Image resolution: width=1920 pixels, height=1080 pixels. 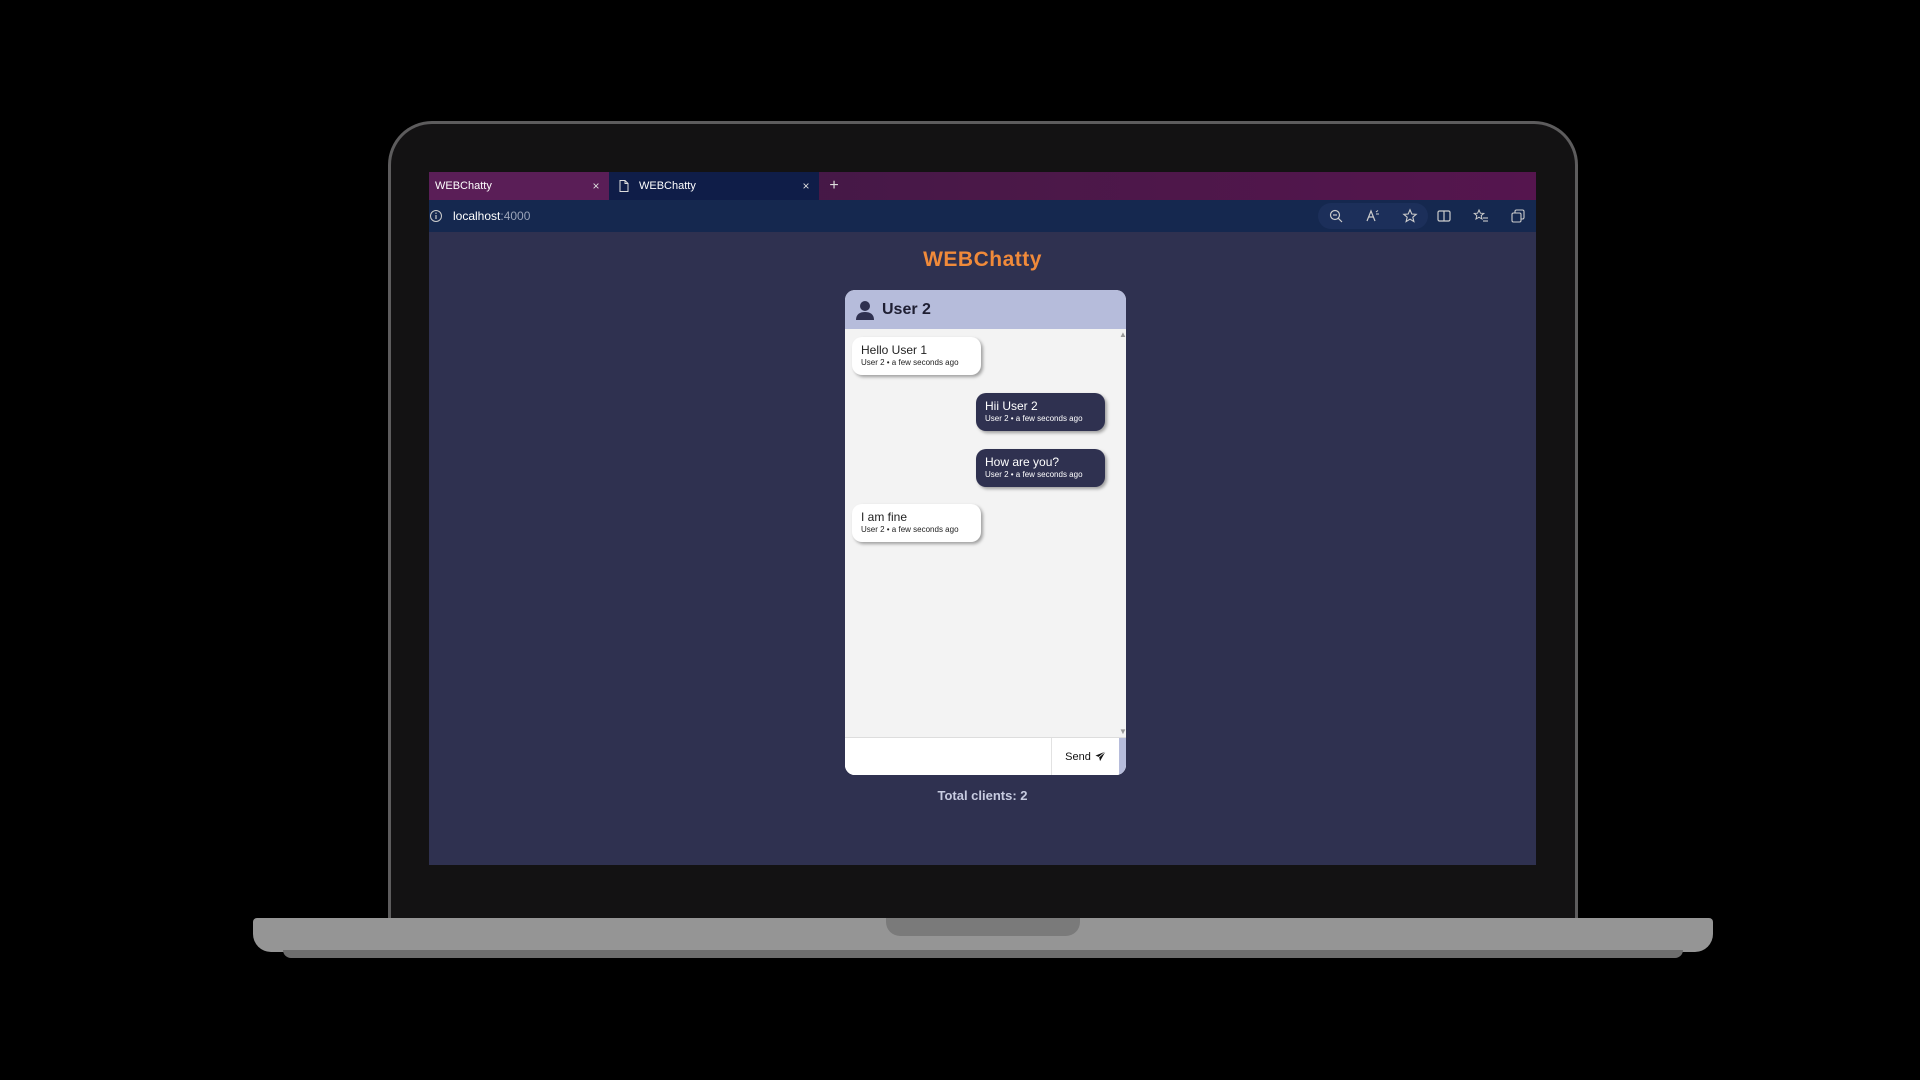 I want to click on message-scrollbar: ▲ ▼, so click(x=1122, y=533).